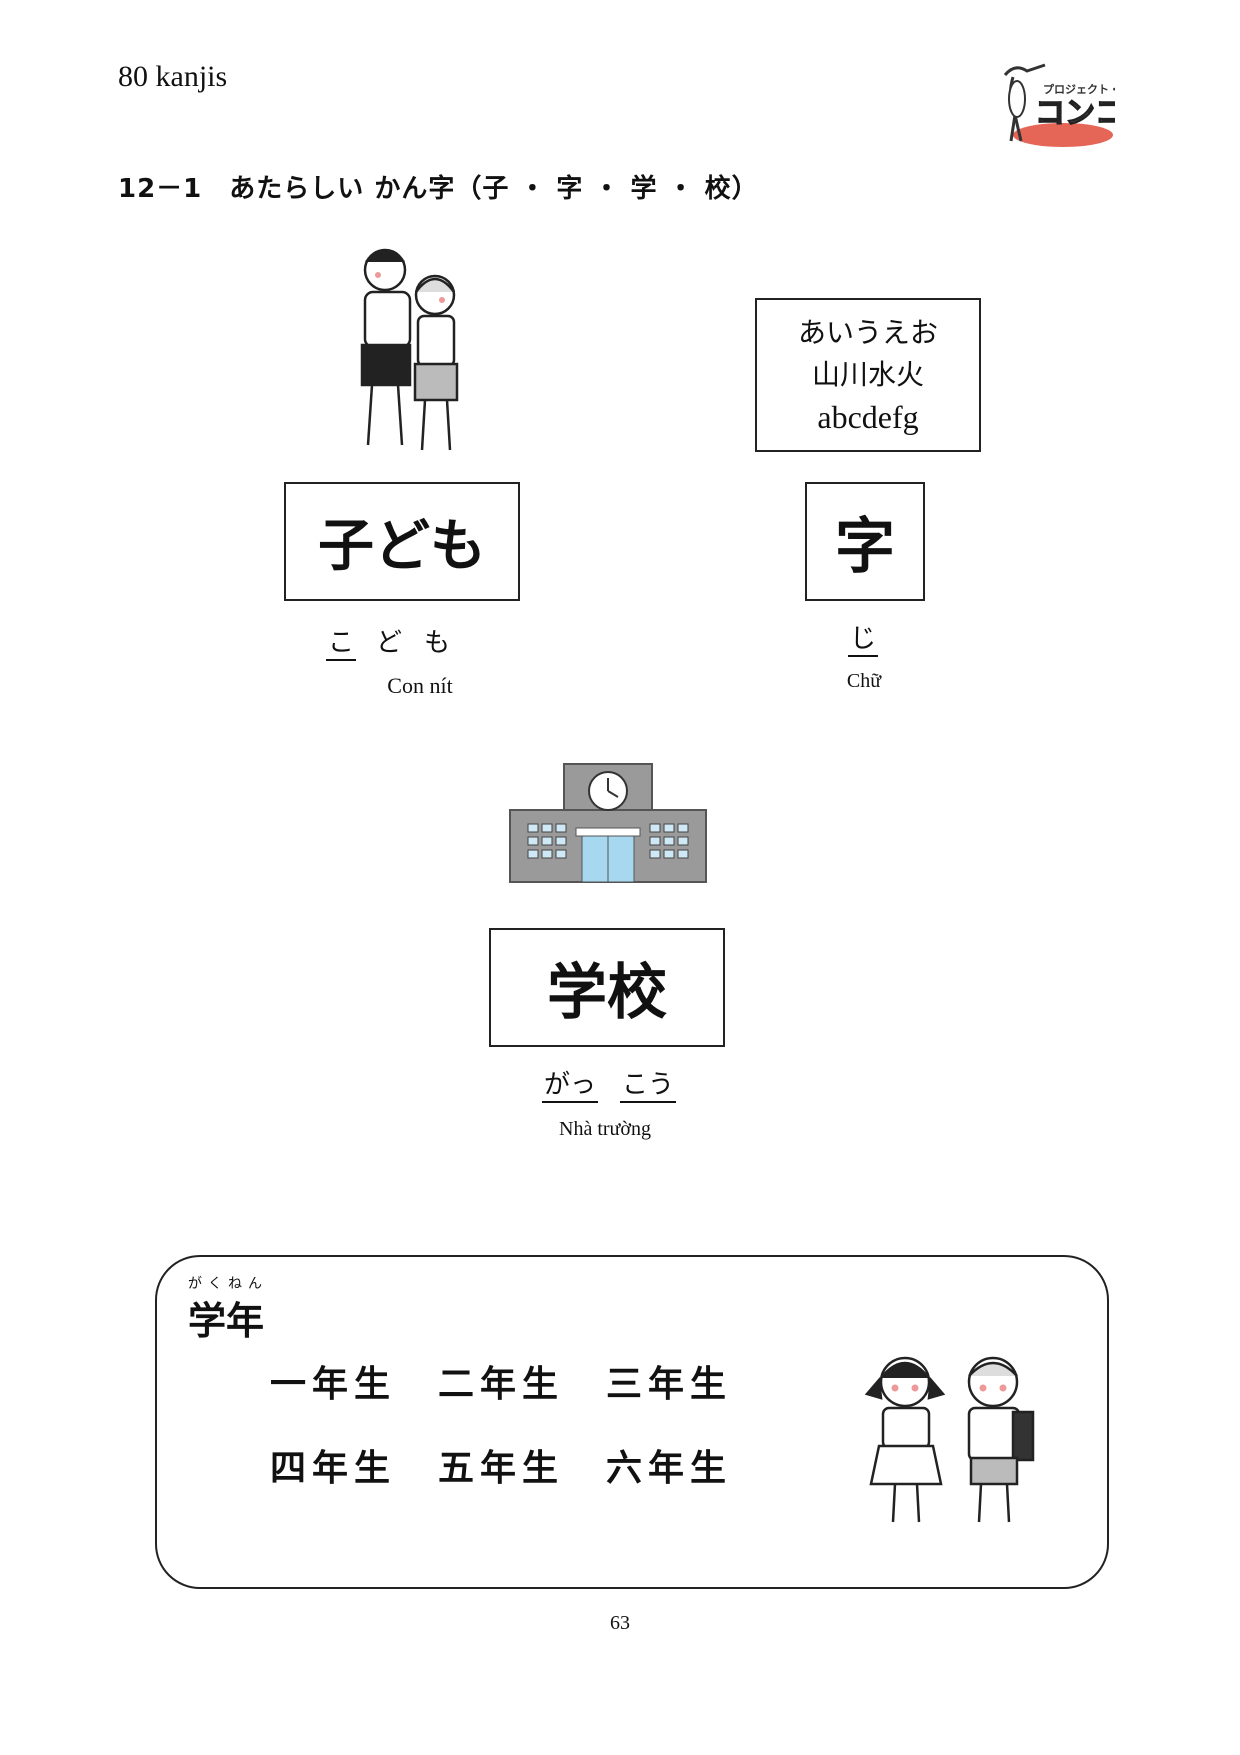 This screenshot has width=1240, height=1755. What do you see at coordinates (1079, 89) in the screenshot?
I see `svg-text: プロジェクト・` at bounding box center [1079, 89].